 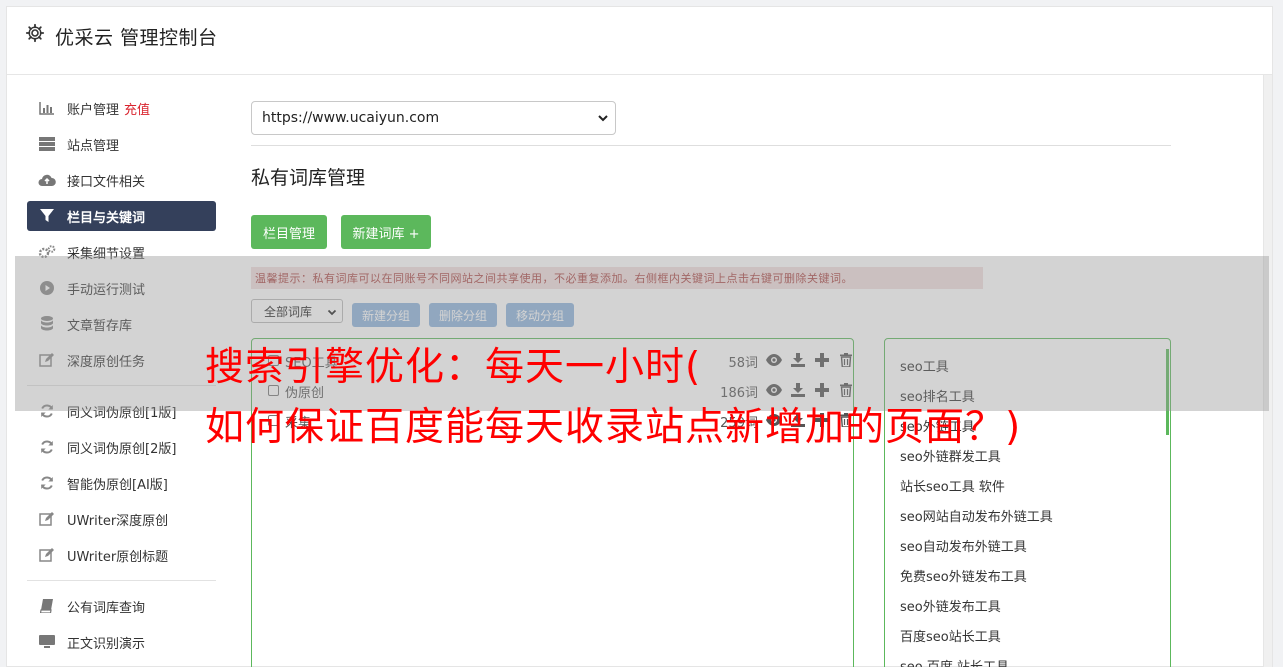 I want to click on keyword-item: seo自动发布外链工具, so click(x=963, y=545).